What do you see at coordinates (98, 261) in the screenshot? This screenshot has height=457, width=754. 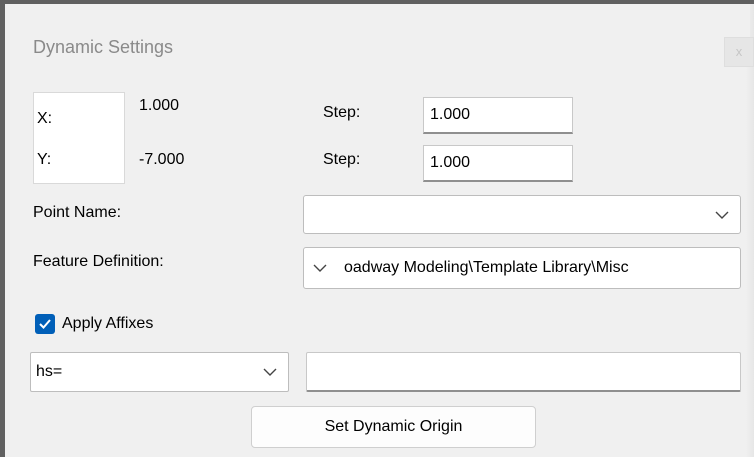 I see `feature-definition-label: Feature Definition:` at bounding box center [98, 261].